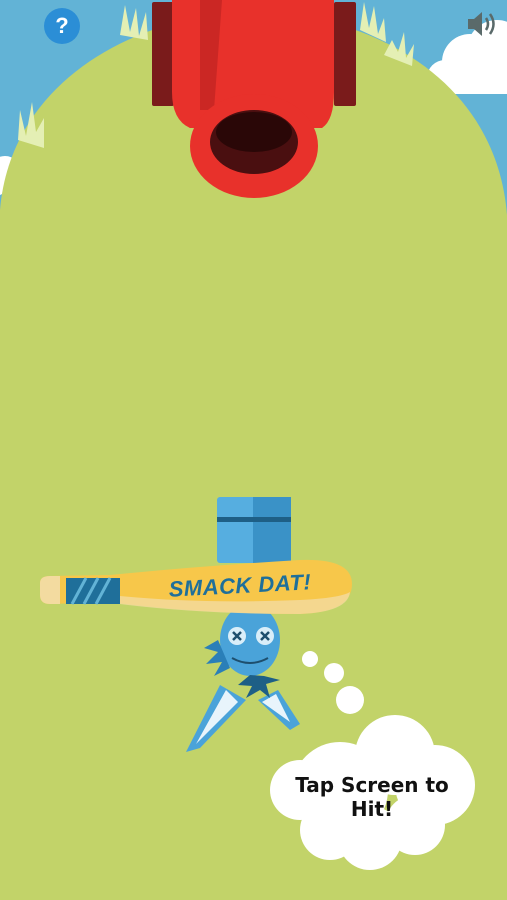 The height and width of the screenshot is (900, 507). I want to click on help-button: ?, so click(62, 26).